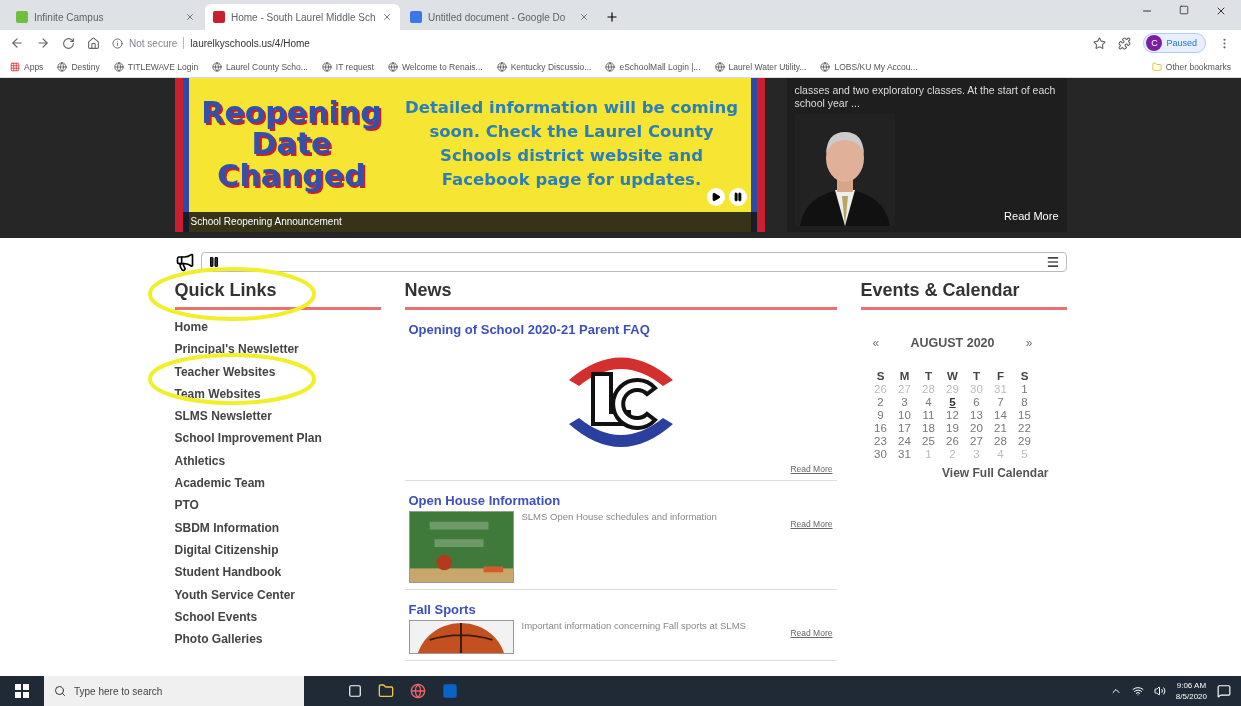 This screenshot has width=1241, height=706. I want to click on play-button, so click(715, 197).